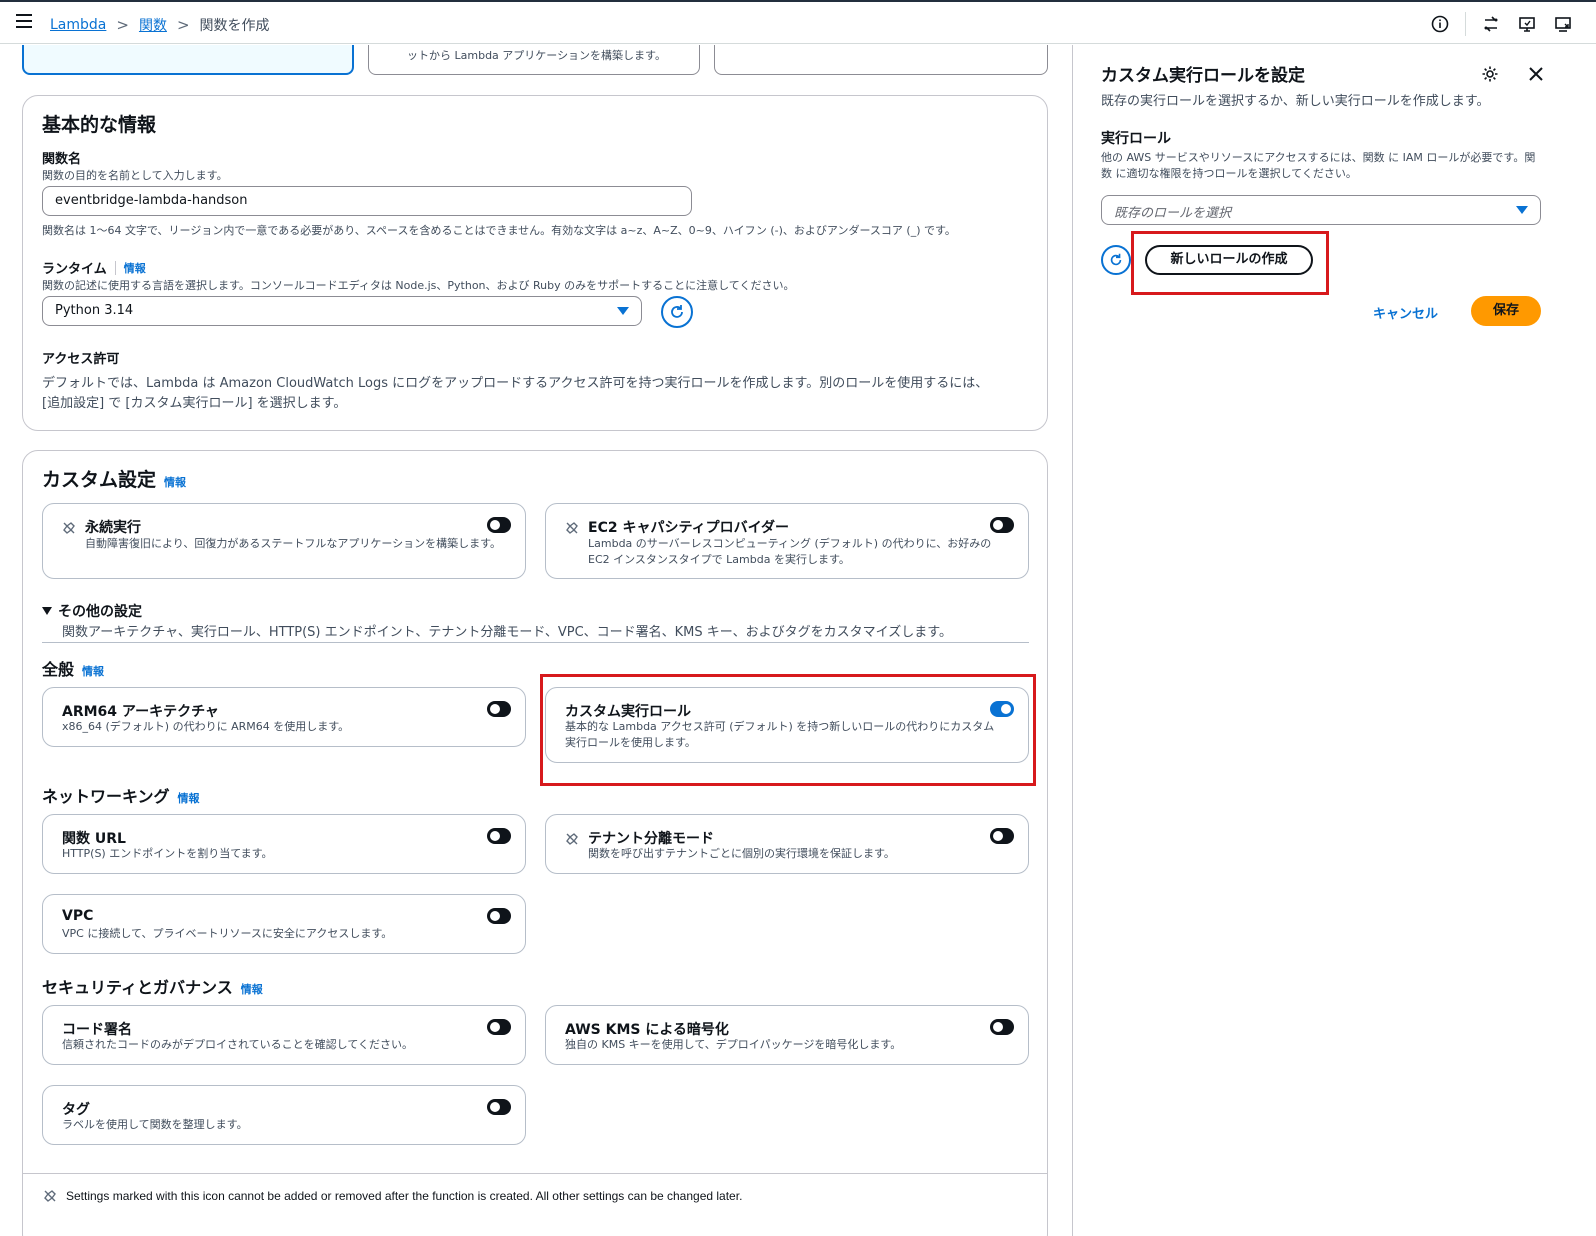 This screenshot has width=1596, height=1236. Describe the element at coordinates (252, 989) in the screenshot. I see `security-info-link: 情報` at that location.